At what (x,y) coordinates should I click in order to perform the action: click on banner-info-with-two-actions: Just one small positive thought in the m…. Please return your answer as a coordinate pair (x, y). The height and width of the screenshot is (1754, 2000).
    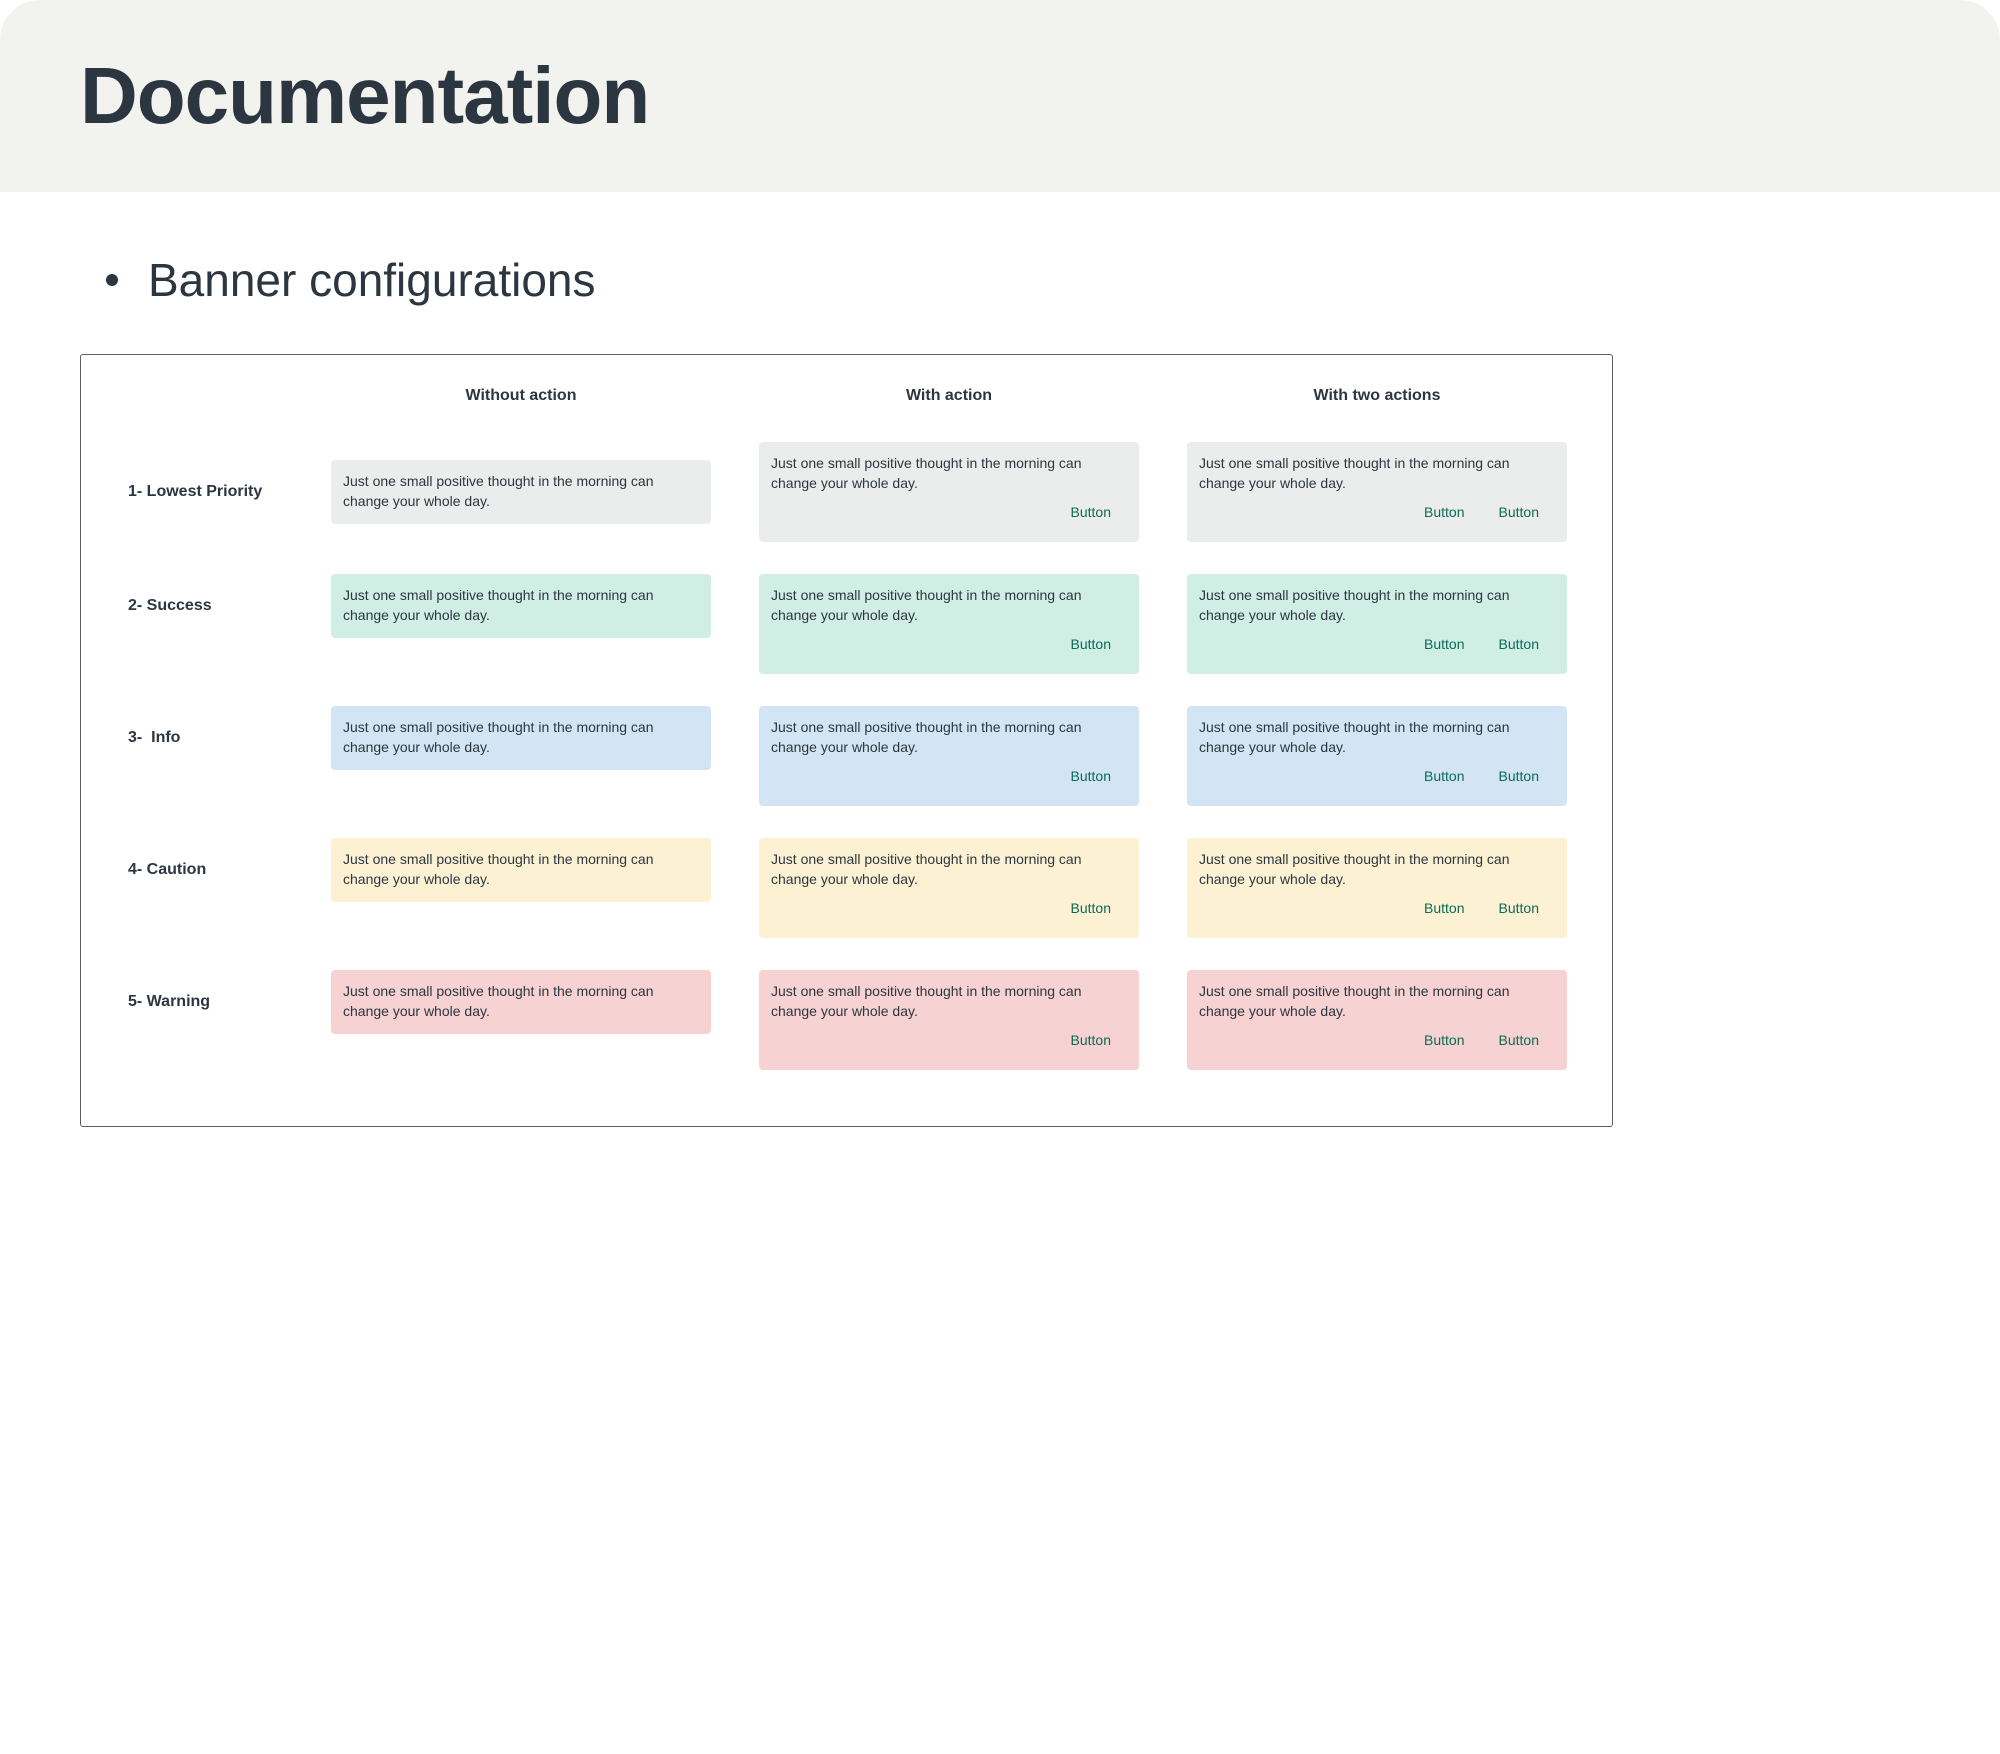
    Looking at the image, I should click on (1377, 756).